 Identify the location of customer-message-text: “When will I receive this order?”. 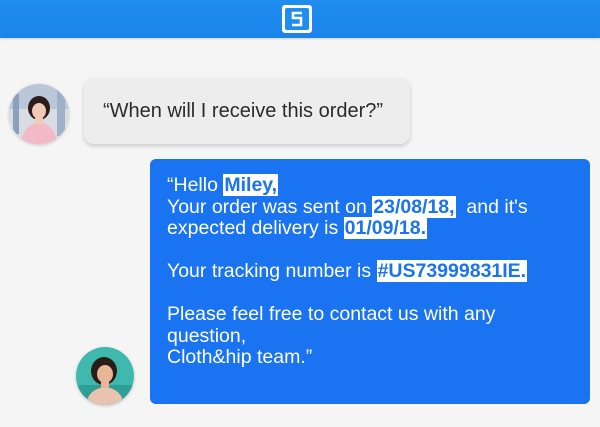
(243, 110).